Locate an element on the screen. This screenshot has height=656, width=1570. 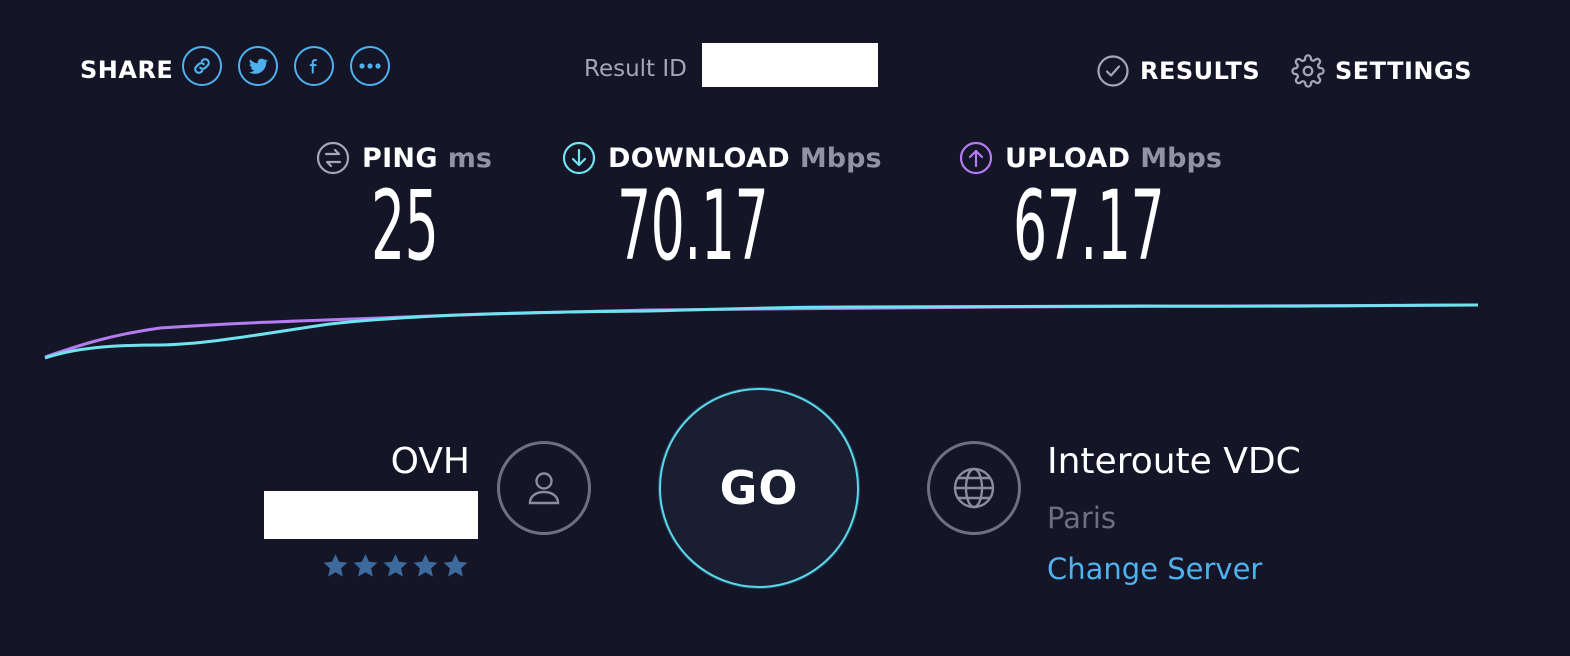
more-icon is located at coordinates (370, 66).